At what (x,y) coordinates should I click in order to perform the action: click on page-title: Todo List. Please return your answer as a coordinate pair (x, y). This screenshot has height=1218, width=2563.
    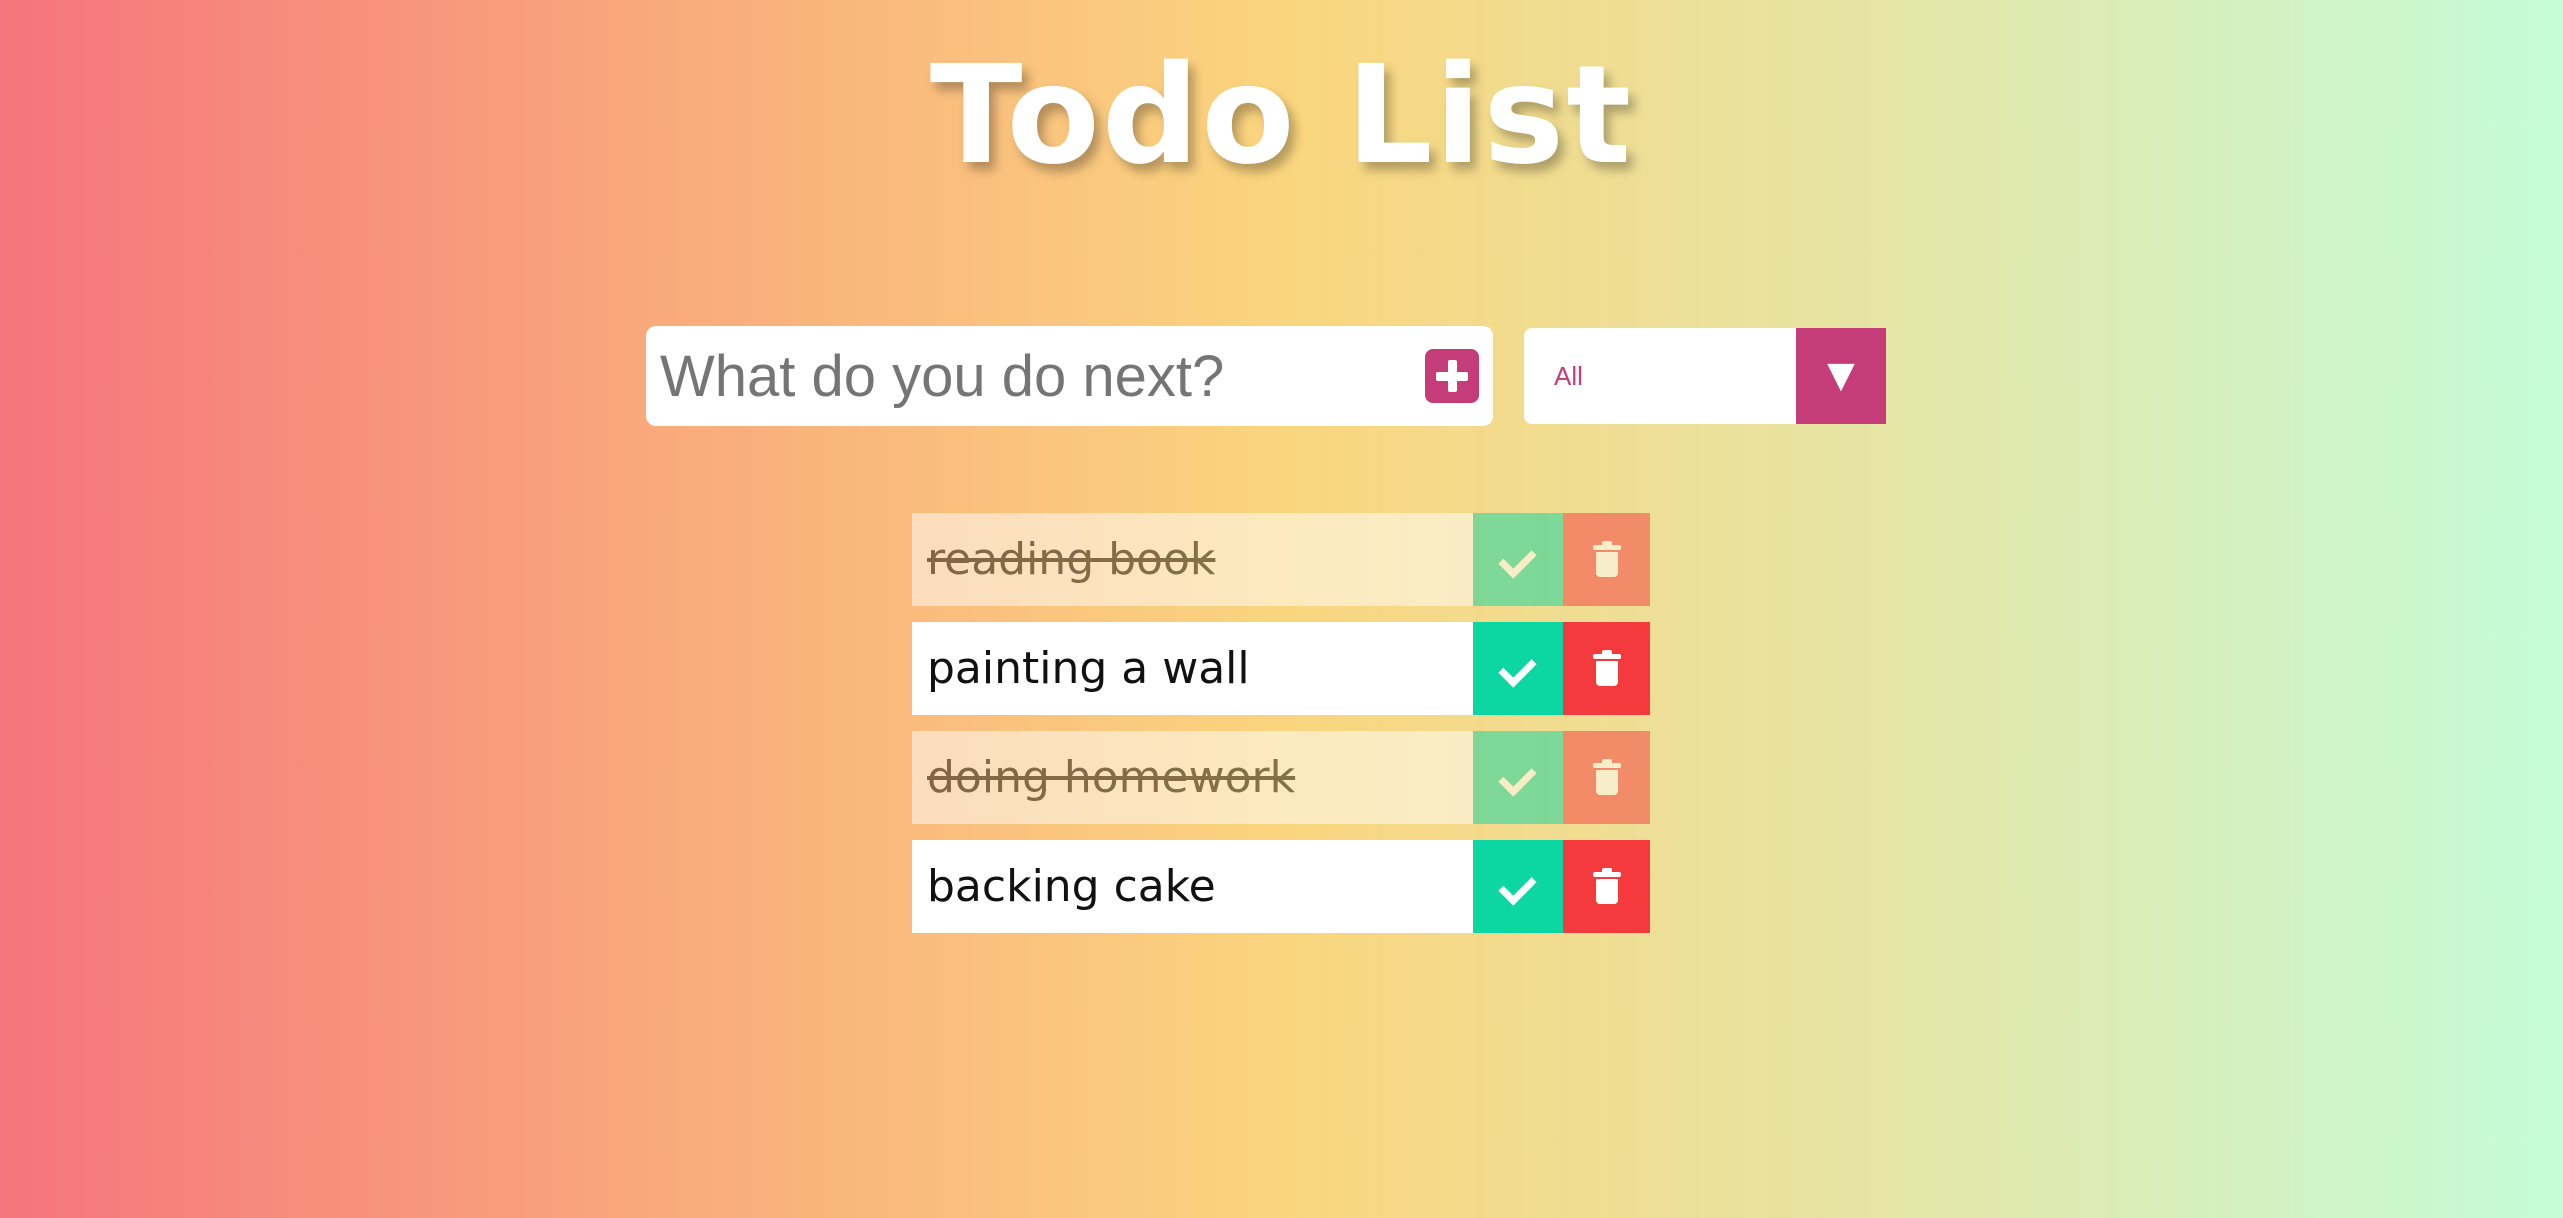
    Looking at the image, I should click on (1281, 116).